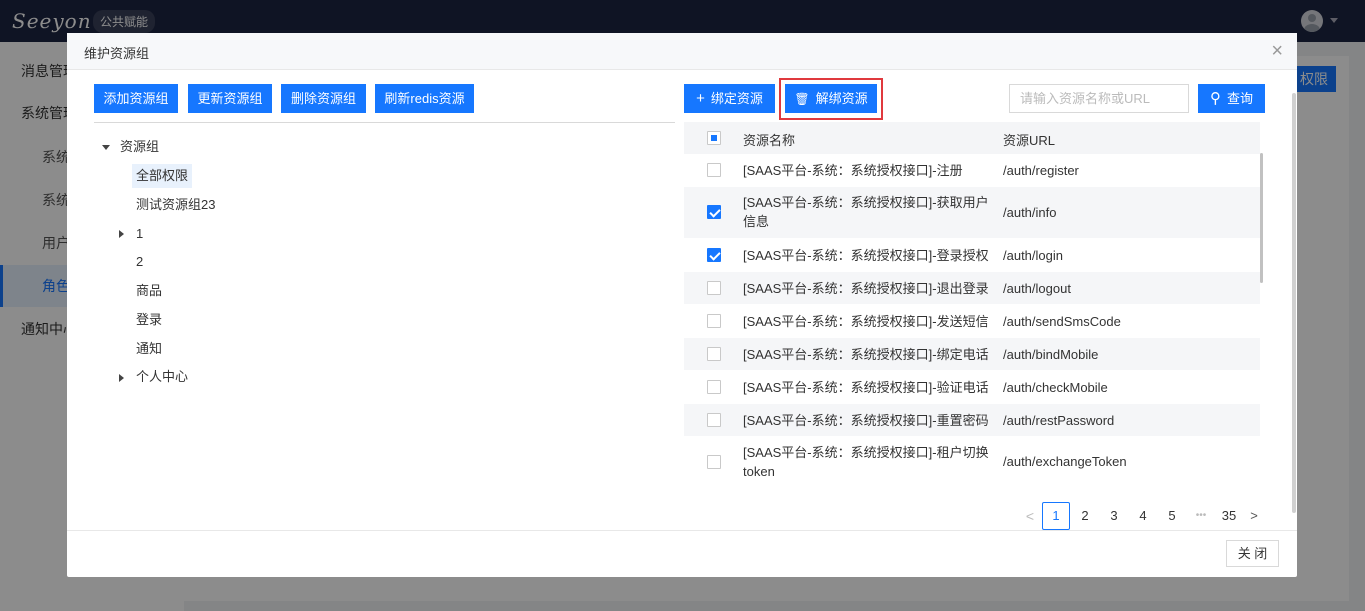  I want to click on tree-root: 资源组, so click(139, 147).